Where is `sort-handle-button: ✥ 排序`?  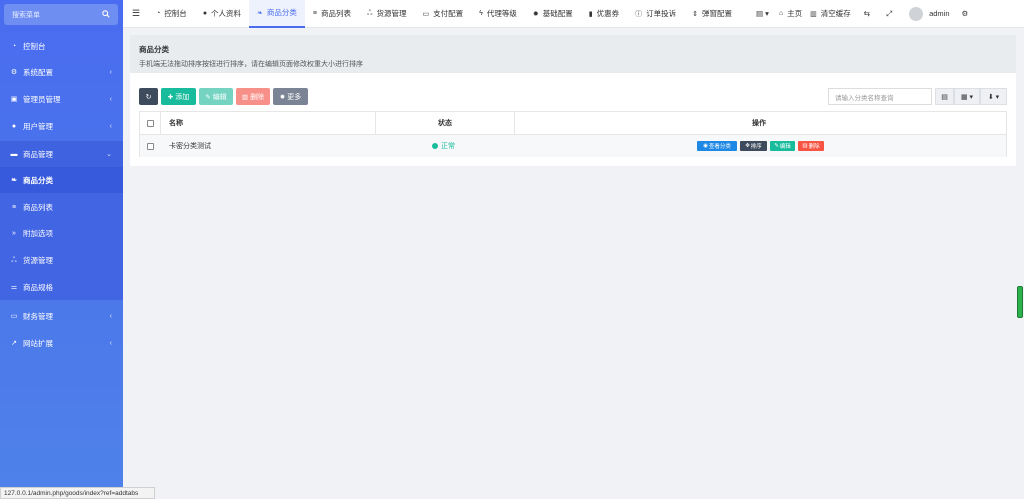 sort-handle-button: ✥ 排序 is located at coordinates (753, 146).